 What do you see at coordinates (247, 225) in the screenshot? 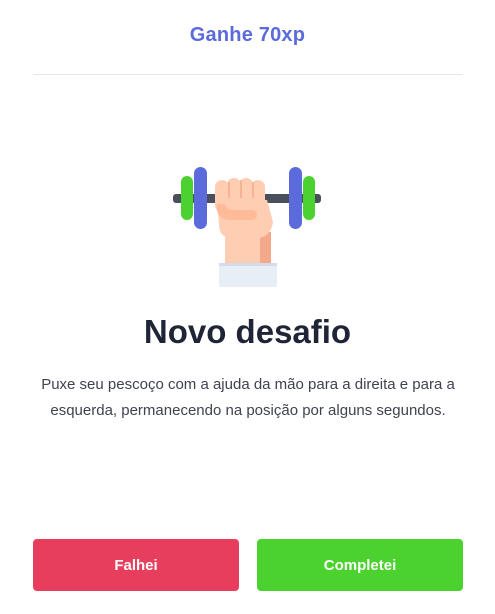
I see `dumbbell-fist-icon` at bounding box center [247, 225].